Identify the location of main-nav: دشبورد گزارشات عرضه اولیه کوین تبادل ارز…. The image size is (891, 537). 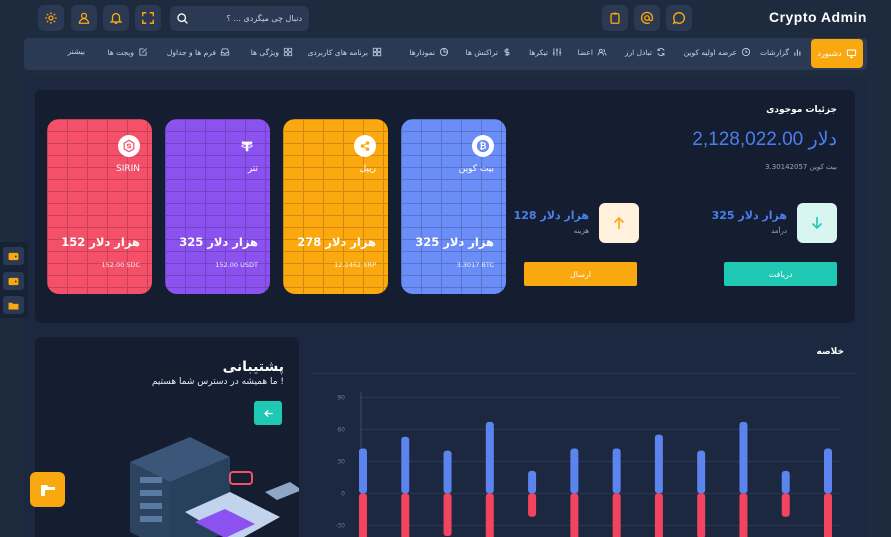
(445, 54).